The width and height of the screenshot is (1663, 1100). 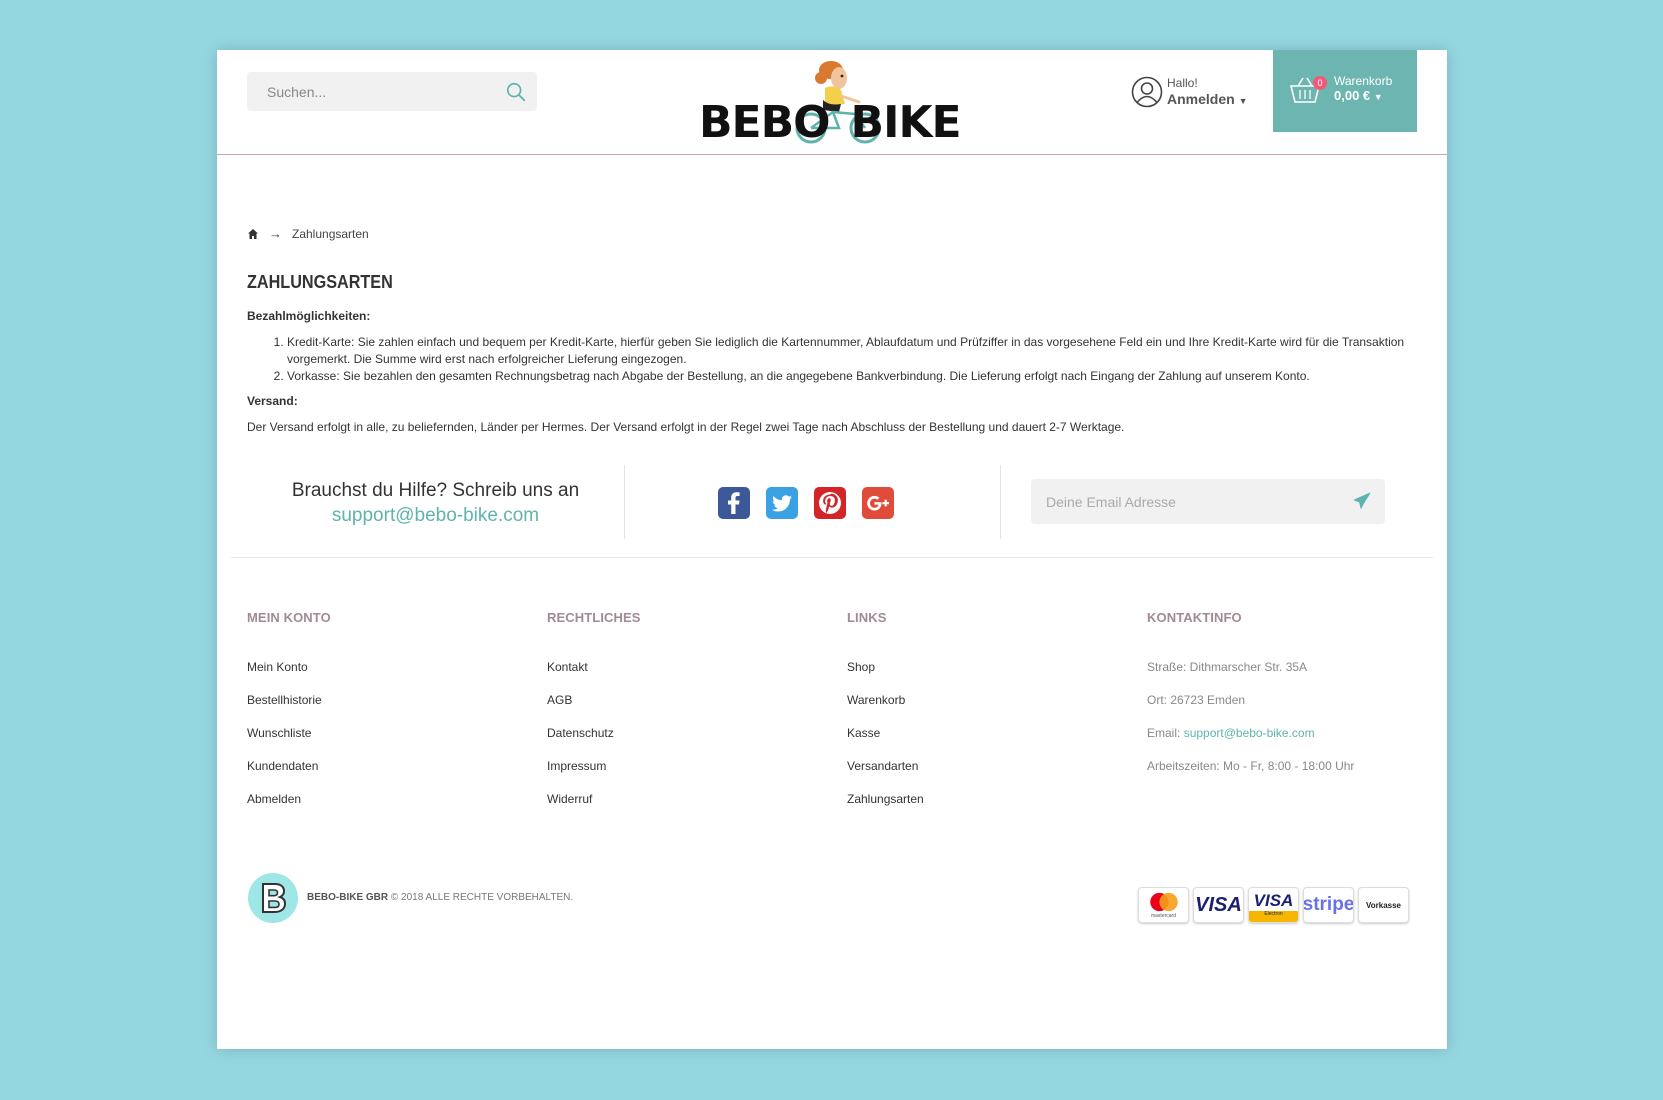 I want to click on footer-heading: RECHTLICHES, so click(x=594, y=617).